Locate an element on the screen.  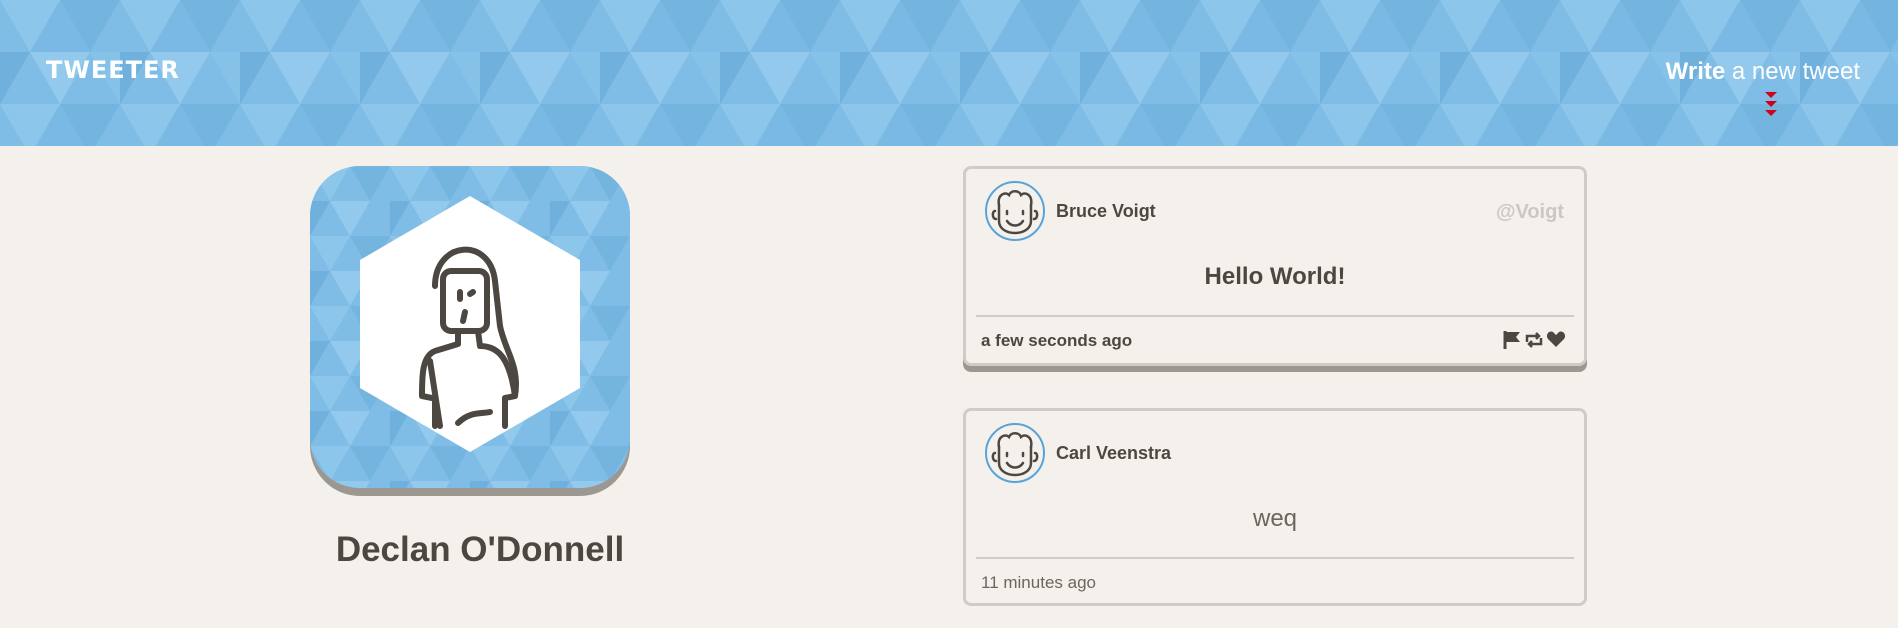
retweet-icon is located at coordinates (1534, 340).